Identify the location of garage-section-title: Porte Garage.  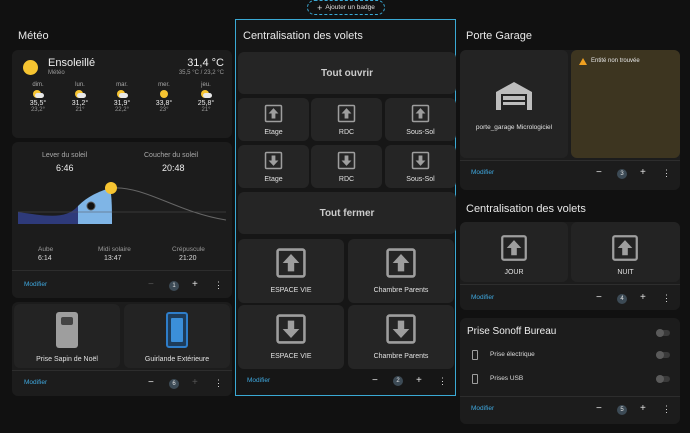
(499, 36).